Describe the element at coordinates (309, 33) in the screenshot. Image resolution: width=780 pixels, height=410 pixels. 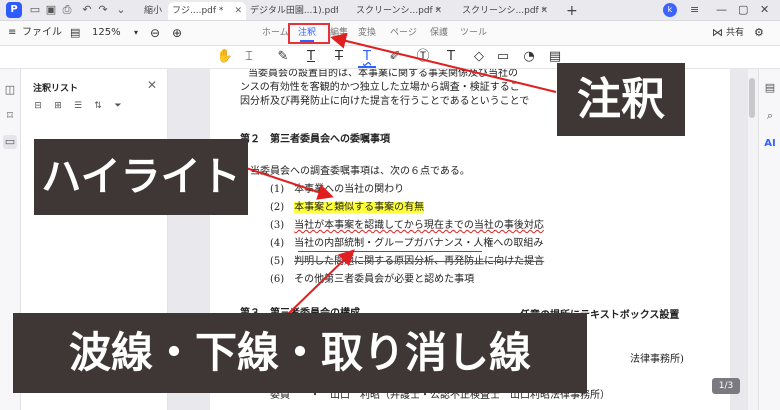
I see `annotate-tab-highlight-box` at that location.